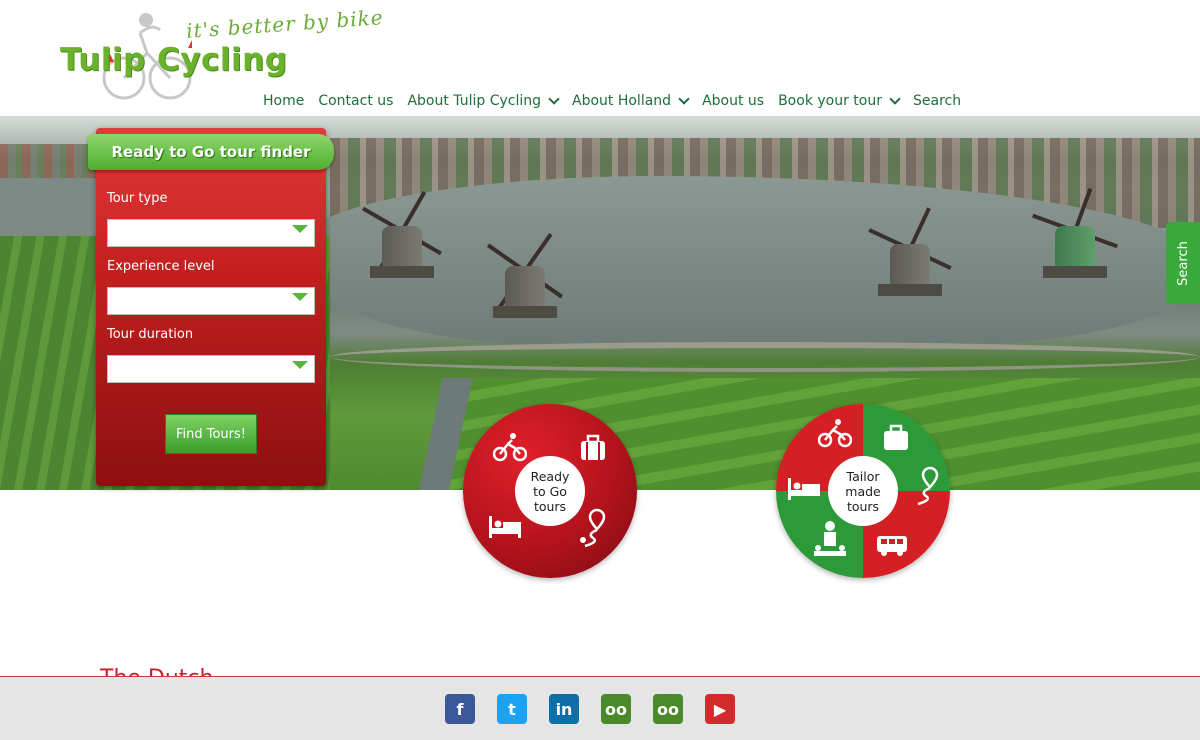 This screenshot has height=740, width=1200. Describe the element at coordinates (460, 709) in the screenshot. I see `facebook-icon: f` at that location.